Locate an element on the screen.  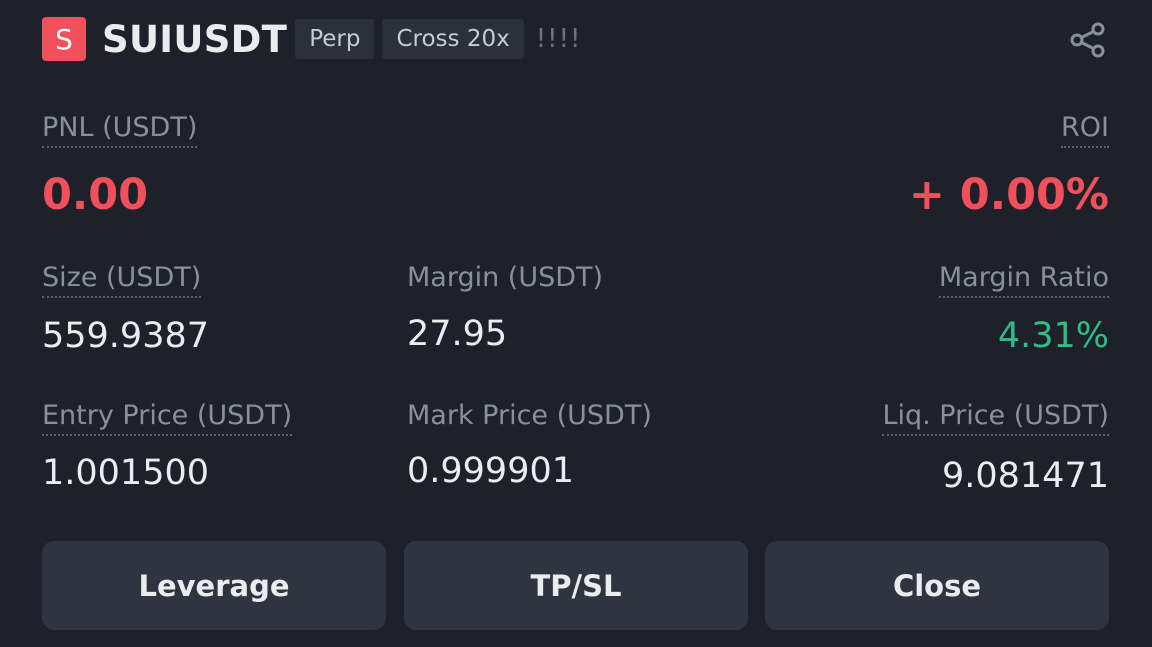
mark-price-value: 0.999901 is located at coordinates (491, 471).